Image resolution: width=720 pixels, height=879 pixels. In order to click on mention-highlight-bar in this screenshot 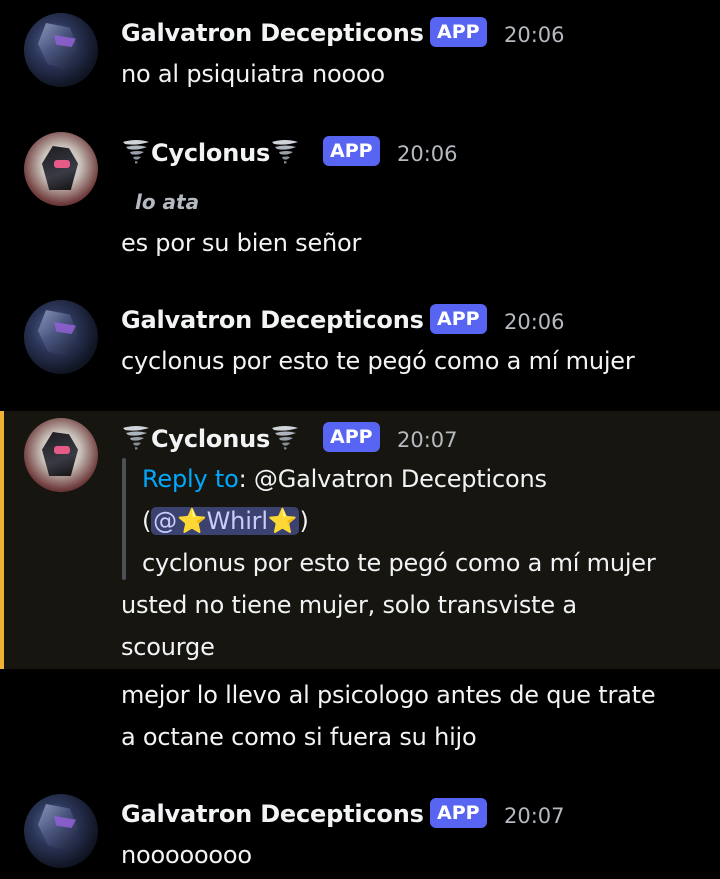, I will do `click(2, 540)`.